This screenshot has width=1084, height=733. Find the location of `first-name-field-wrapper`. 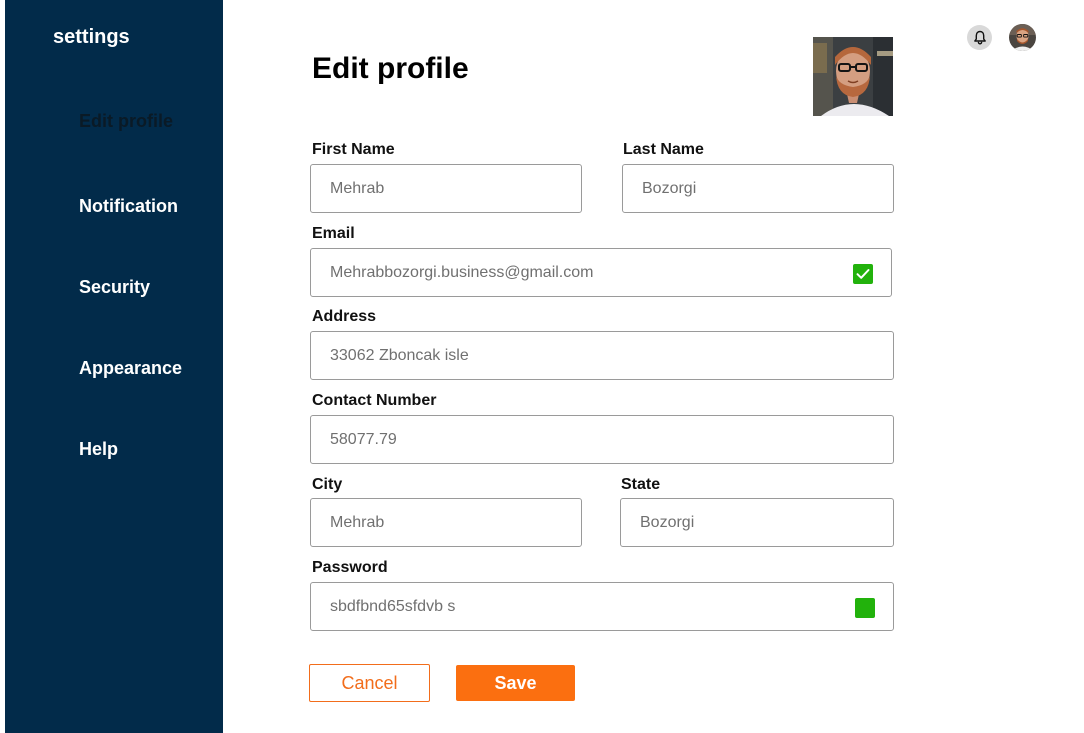

first-name-field-wrapper is located at coordinates (446, 188).